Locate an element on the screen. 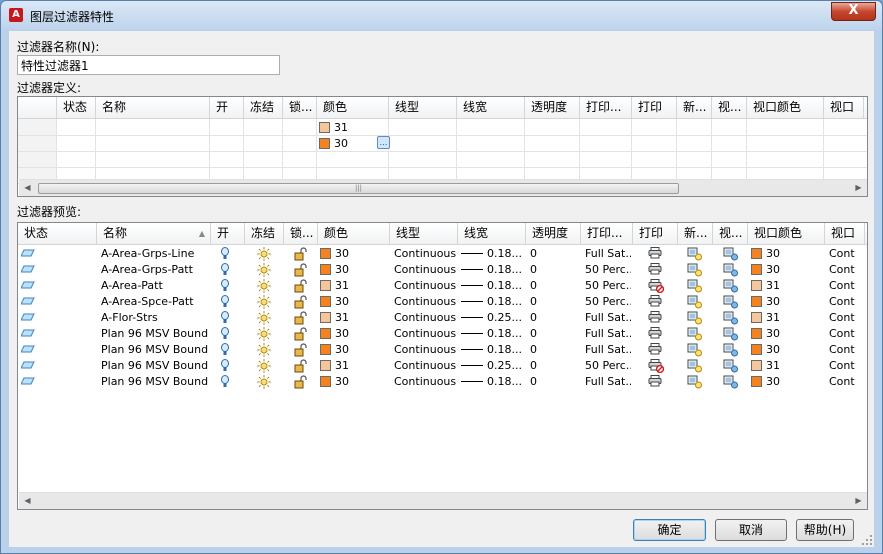 The width and height of the screenshot is (883, 554). layer-thaw-sun-icon is located at coordinates (264, 383).